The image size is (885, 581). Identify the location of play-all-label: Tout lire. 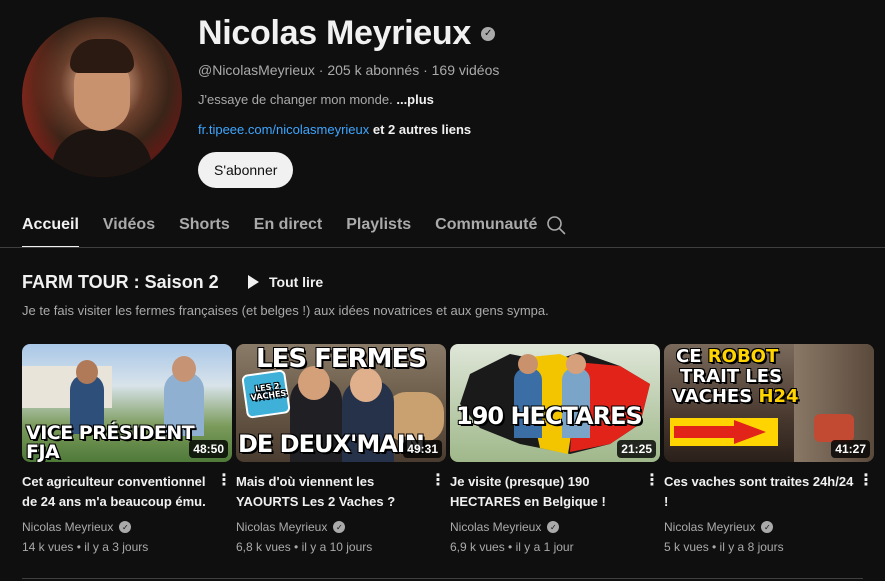
(296, 282).